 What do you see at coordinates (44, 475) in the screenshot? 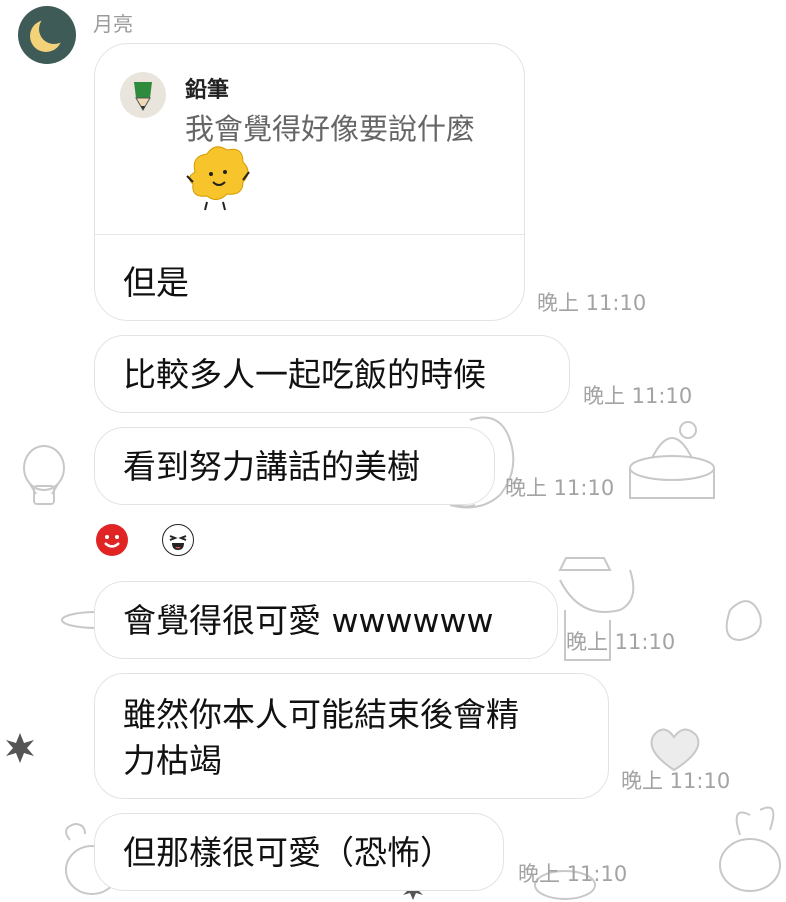
I see `balloon-doodle-icon` at bounding box center [44, 475].